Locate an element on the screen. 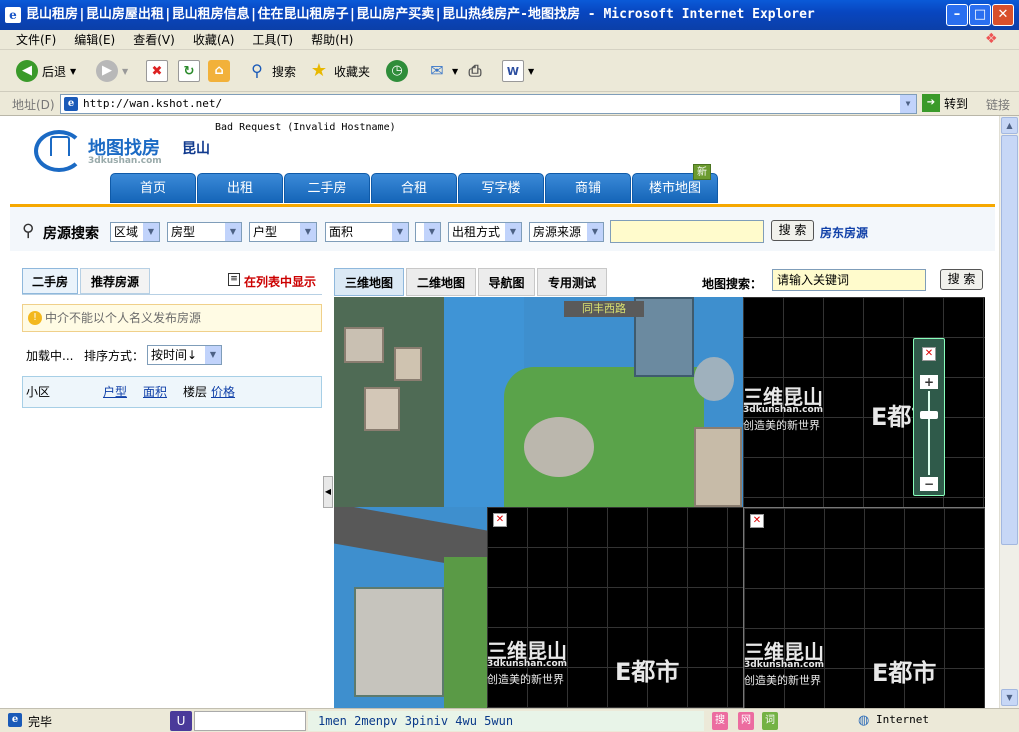  list-icon: ≡ is located at coordinates (234, 279).